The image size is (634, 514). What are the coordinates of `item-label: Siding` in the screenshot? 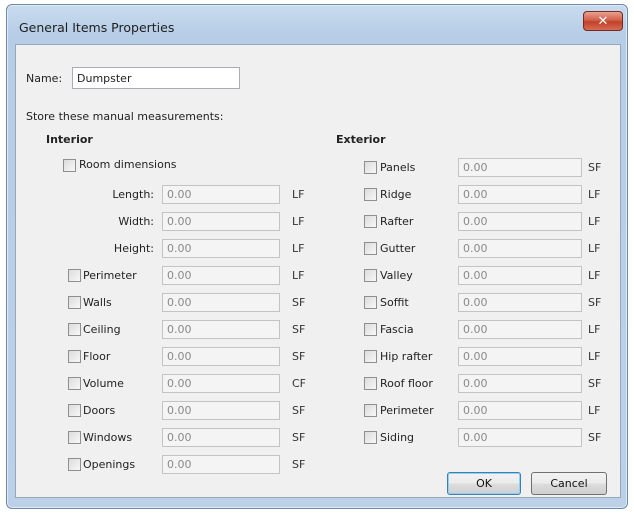 It's located at (397, 437).